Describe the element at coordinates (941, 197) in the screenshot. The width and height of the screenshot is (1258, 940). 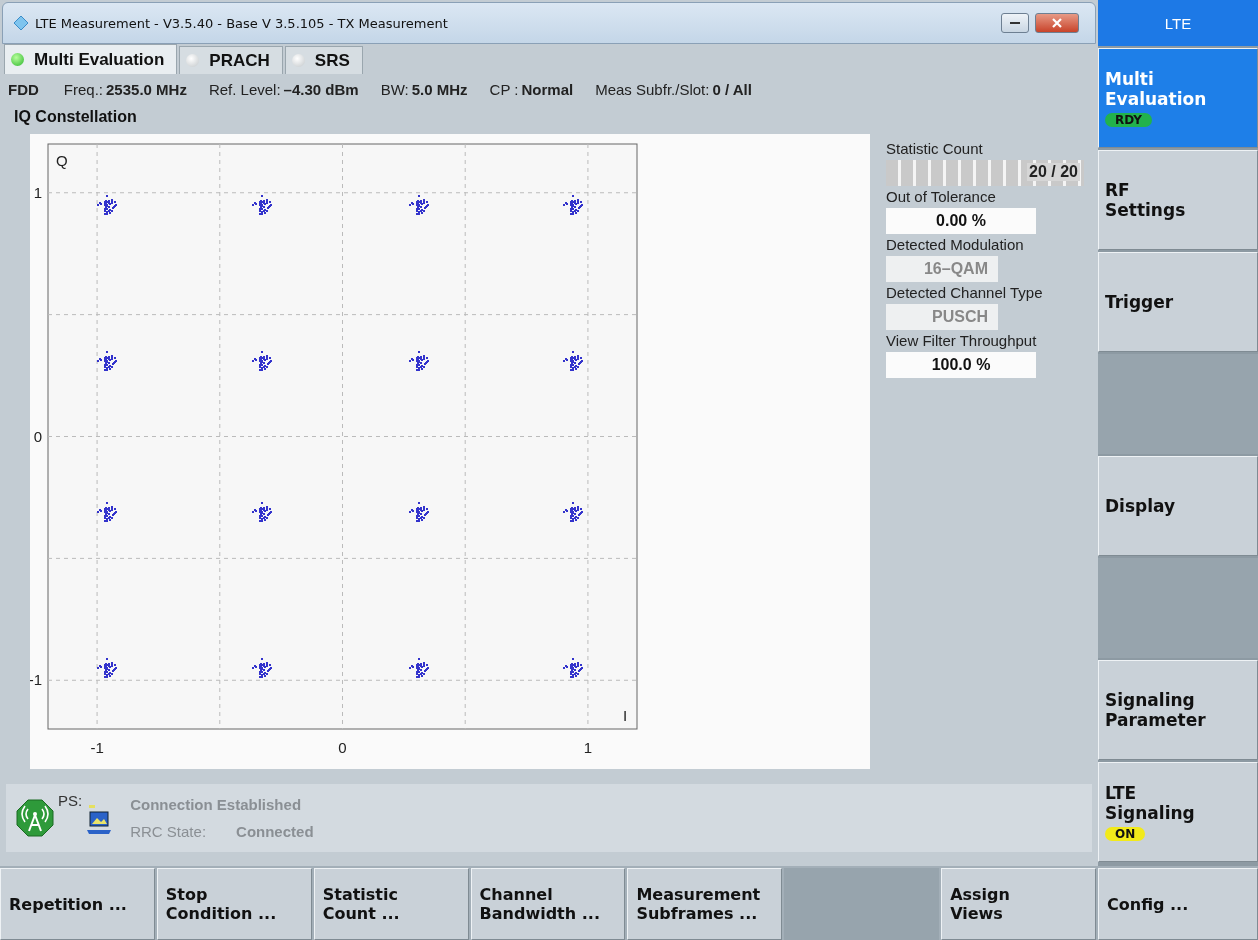
I see `result-label: Out of Tolerance` at that location.